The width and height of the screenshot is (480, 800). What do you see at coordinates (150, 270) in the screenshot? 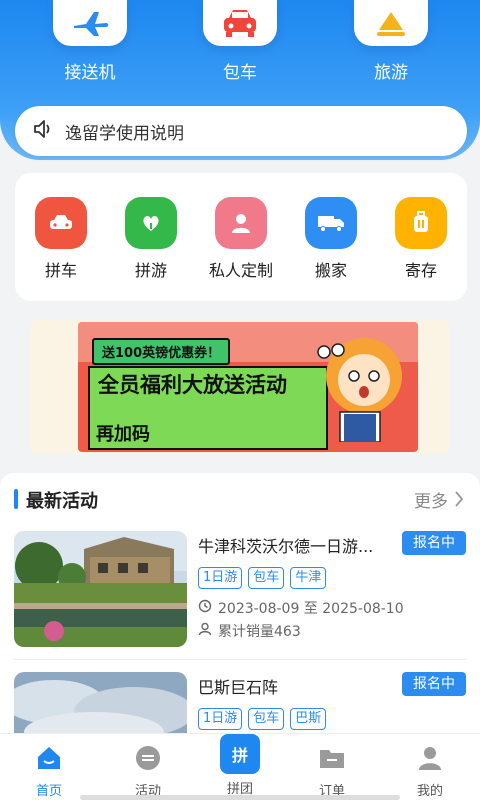
I see `service-label: 拼游` at bounding box center [150, 270].